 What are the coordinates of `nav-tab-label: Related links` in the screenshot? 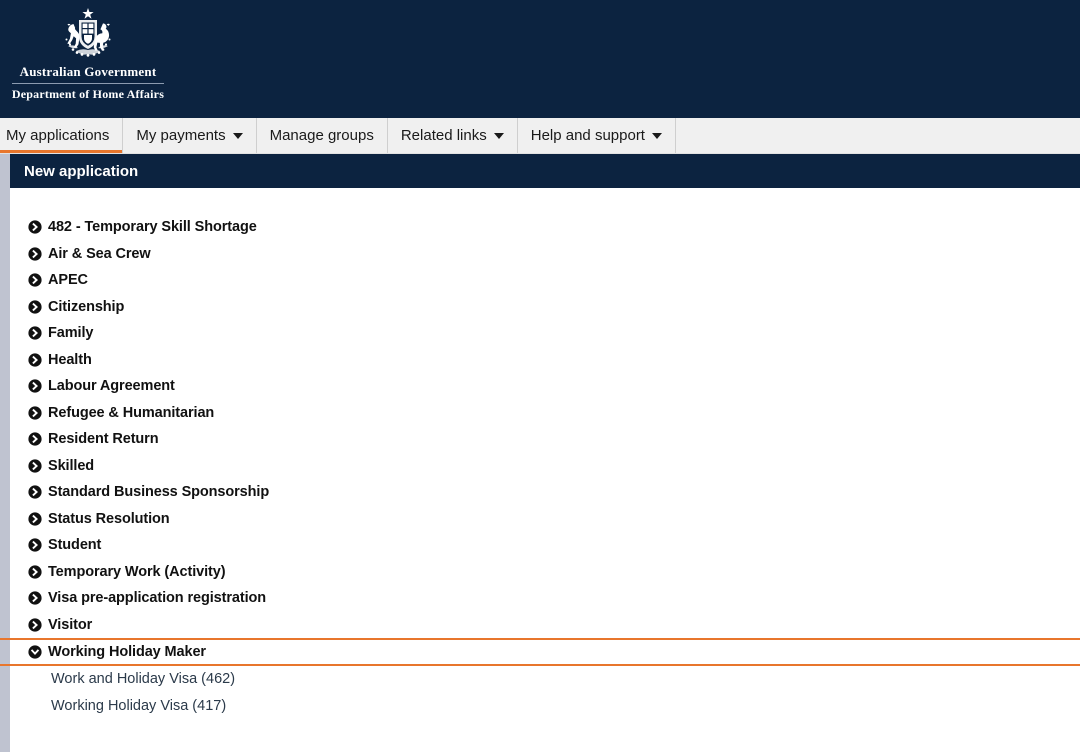 It's located at (443, 135).